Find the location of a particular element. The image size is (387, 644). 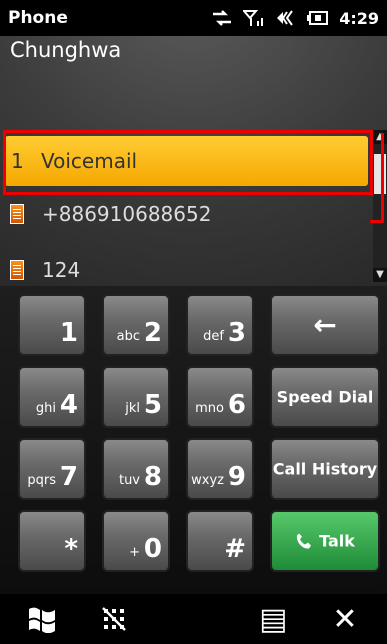

list-item-voicemail: 1 Voicemail is located at coordinates (186, 161).